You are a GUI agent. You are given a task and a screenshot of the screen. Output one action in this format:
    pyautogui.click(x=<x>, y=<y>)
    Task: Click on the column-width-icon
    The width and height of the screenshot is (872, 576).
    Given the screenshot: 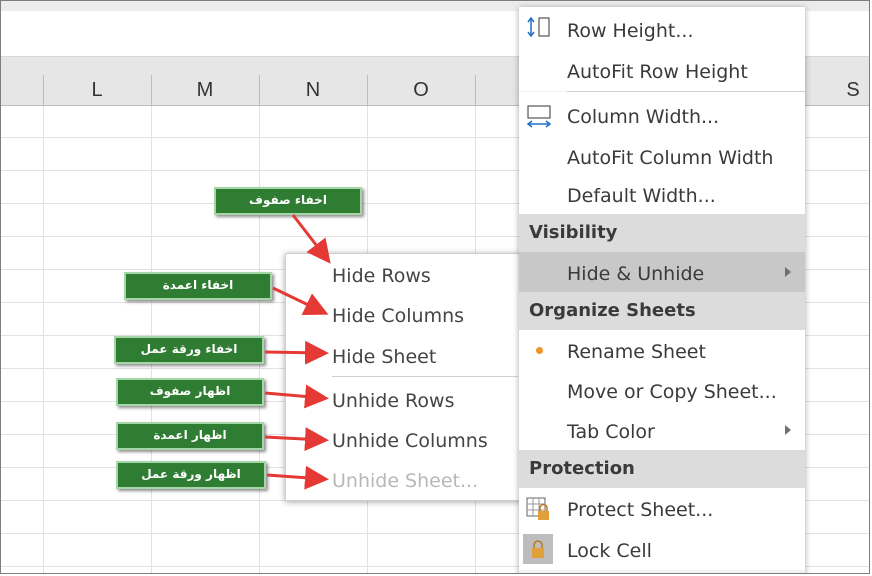 What is the action you would take?
    pyautogui.click(x=539, y=116)
    